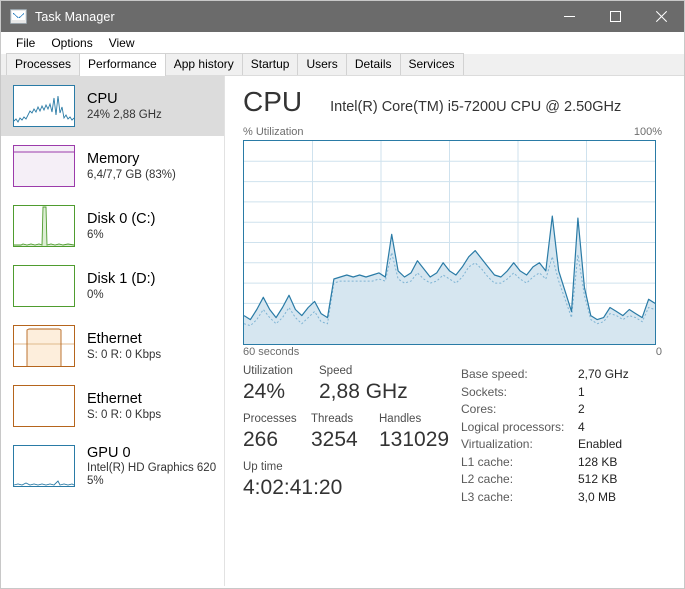 The width and height of the screenshot is (685, 589). What do you see at coordinates (342, 43) in the screenshot?
I see `menu-bar: File Options View` at bounding box center [342, 43].